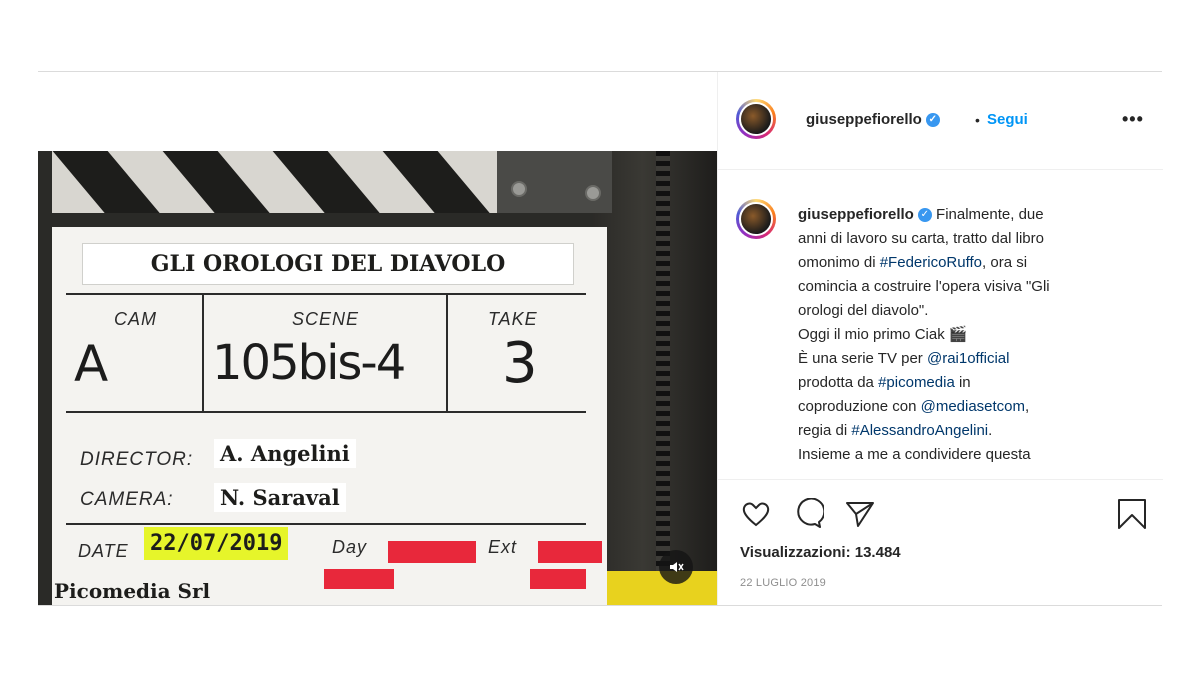 Image resolution: width=1200 pixels, height=700 pixels. What do you see at coordinates (863, 310) in the screenshot?
I see `caption-line: orologi del diavolo".` at bounding box center [863, 310].